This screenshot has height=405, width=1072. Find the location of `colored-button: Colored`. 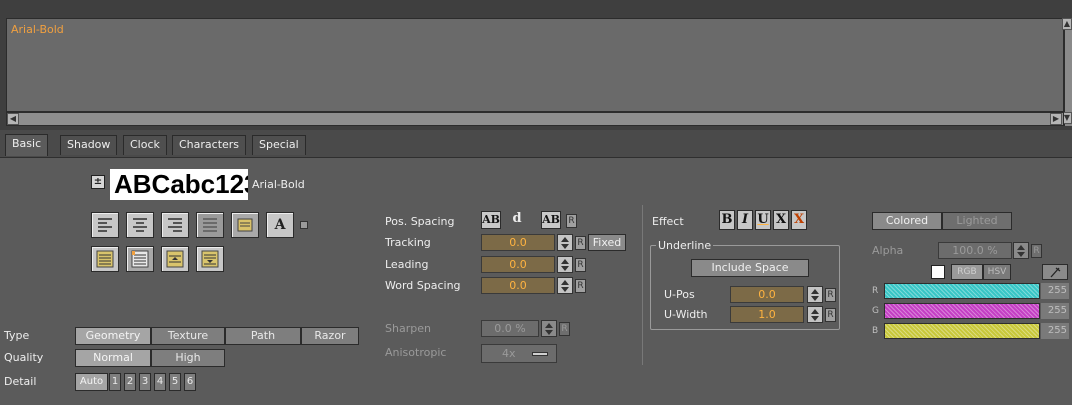

colored-button: Colored is located at coordinates (907, 221).